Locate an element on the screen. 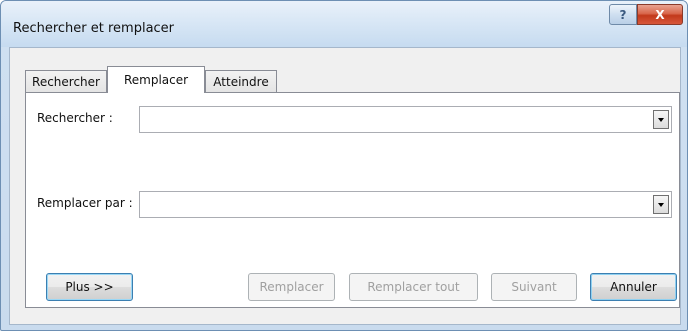 The width and height of the screenshot is (688, 331). help-button: ? is located at coordinates (623, 14).